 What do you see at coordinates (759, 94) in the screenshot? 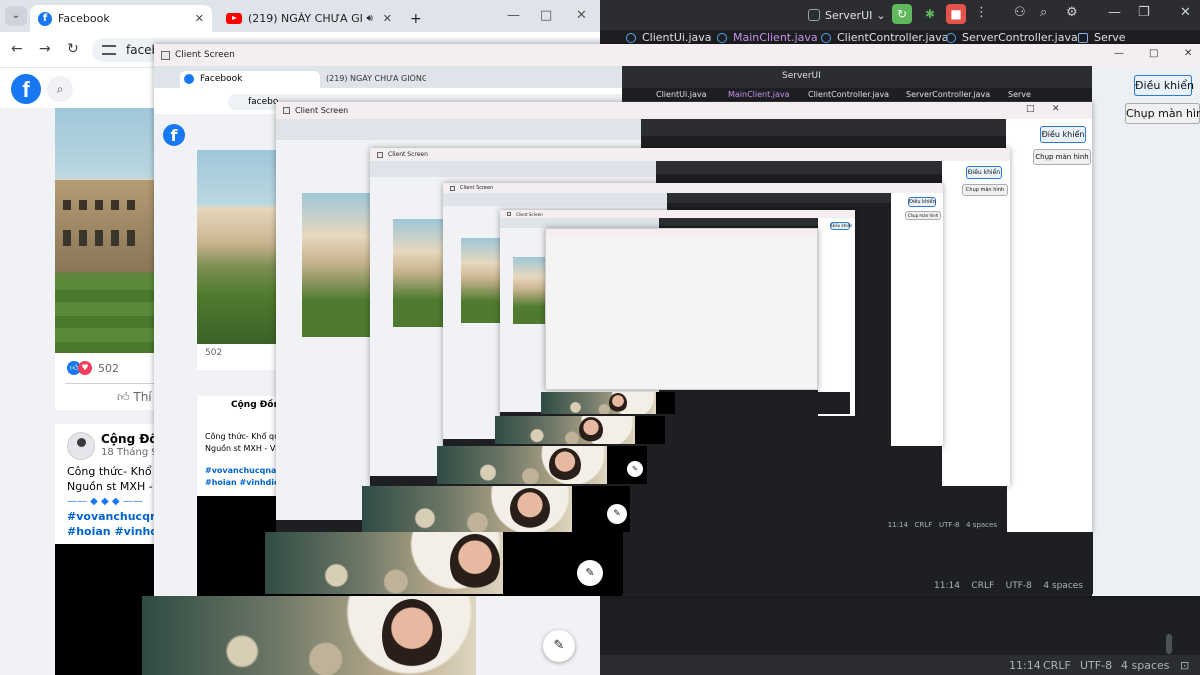
I see `tab-label: MainClient.java` at bounding box center [759, 94].